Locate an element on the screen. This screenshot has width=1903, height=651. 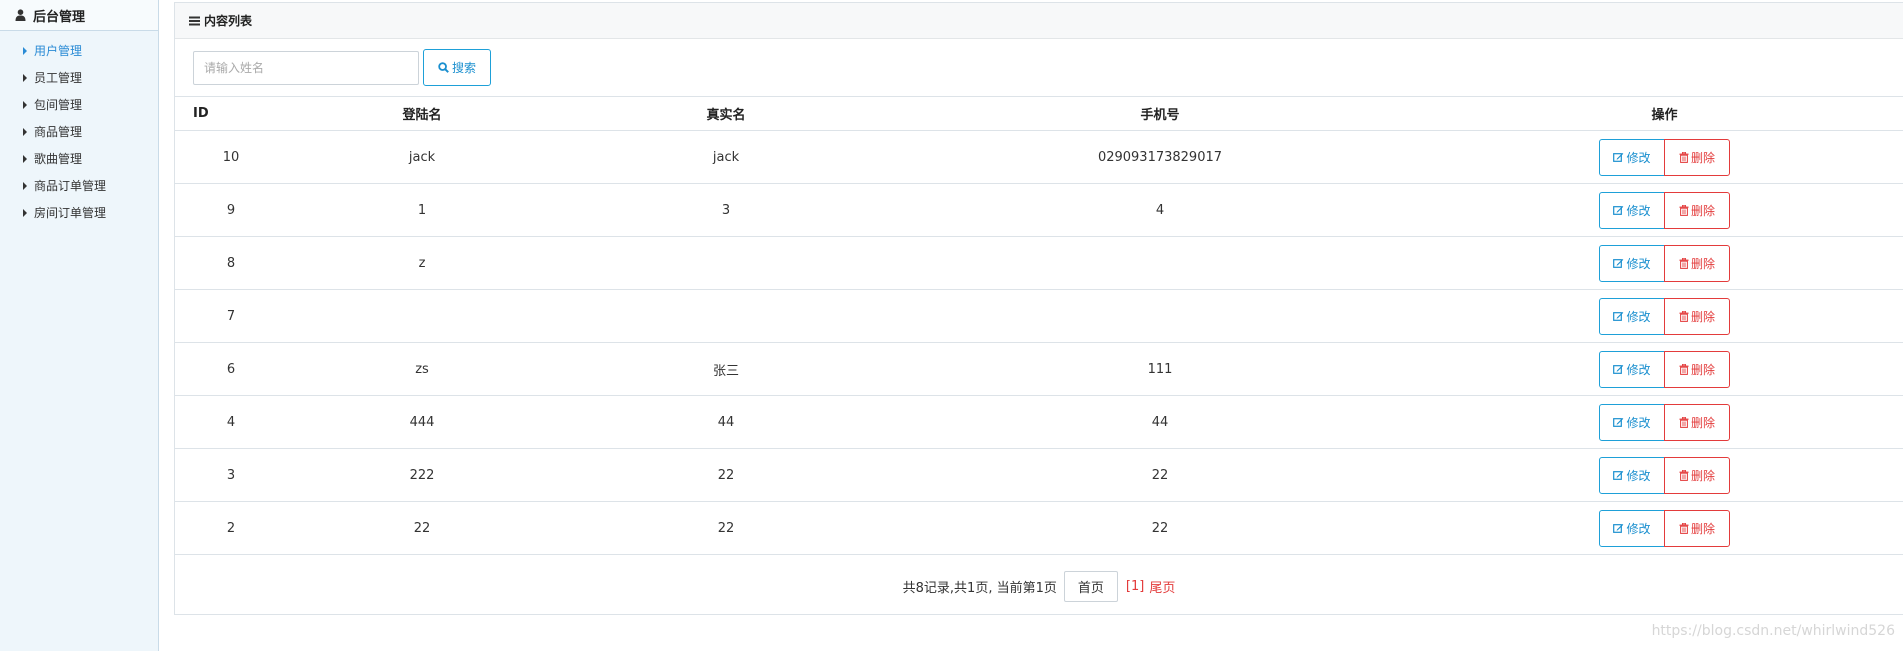
sidebar-item-room-orders: 房间订单管理 is located at coordinates (79, 212).